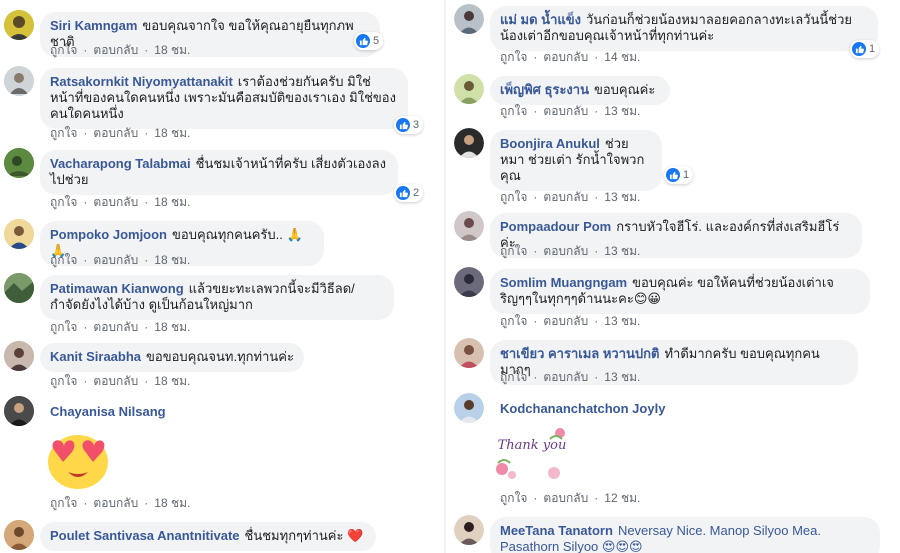  Describe the element at coordinates (556, 530) in the screenshot. I see `comment-author: MeeTana Tanatorn` at that location.